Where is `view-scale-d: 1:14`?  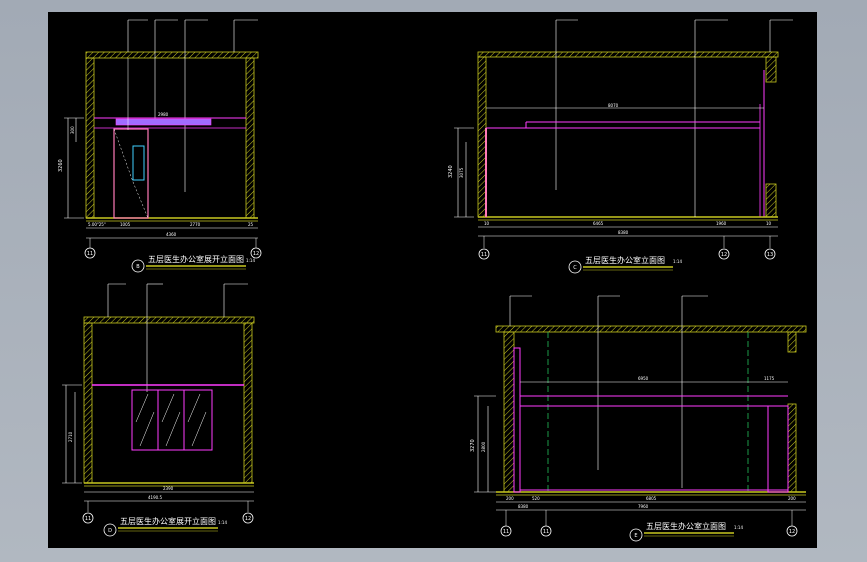
view-scale-d: 1:14 is located at coordinates (738, 527).